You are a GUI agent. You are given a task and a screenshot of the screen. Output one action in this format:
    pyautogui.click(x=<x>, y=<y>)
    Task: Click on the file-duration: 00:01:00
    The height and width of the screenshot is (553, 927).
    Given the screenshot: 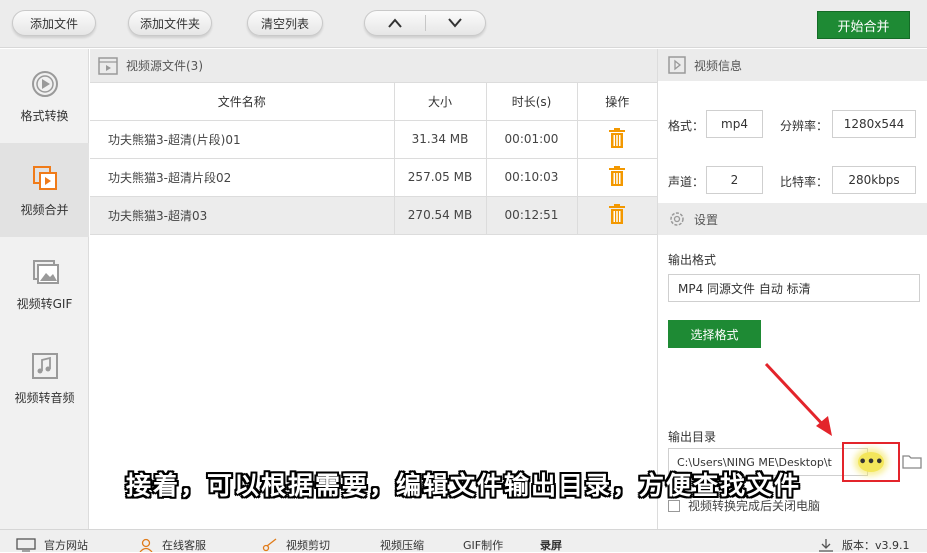 What is the action you would take?
    pyautogui.click(x=532, y=139)
    